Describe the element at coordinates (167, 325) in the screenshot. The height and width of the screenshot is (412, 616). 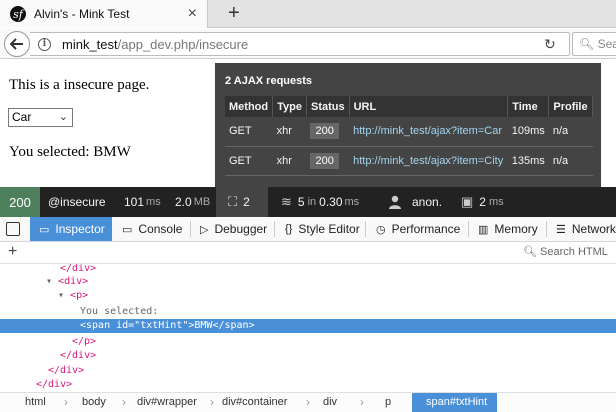
I see `span-element: <span id="txtHint">BMW</span>` at that location.